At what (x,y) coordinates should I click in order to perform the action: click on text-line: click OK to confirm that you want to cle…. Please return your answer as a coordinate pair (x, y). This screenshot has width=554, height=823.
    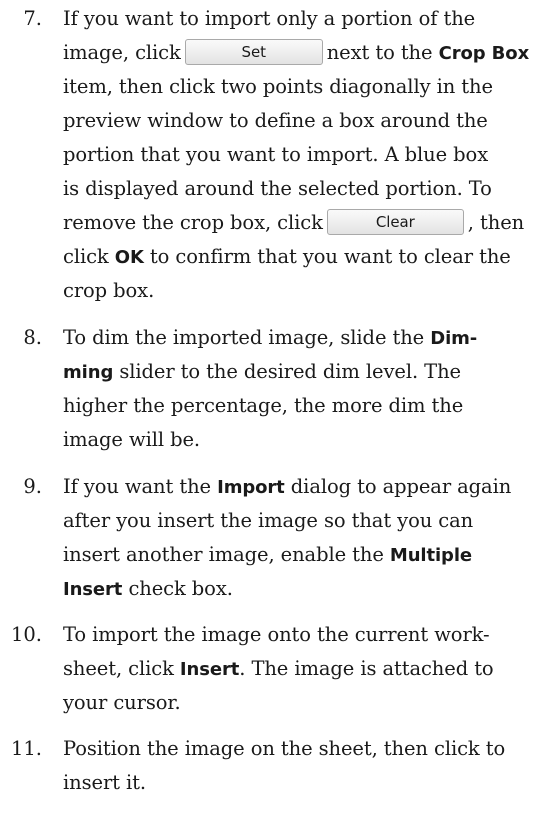
    Looking at the image, I should click on (306, 257).